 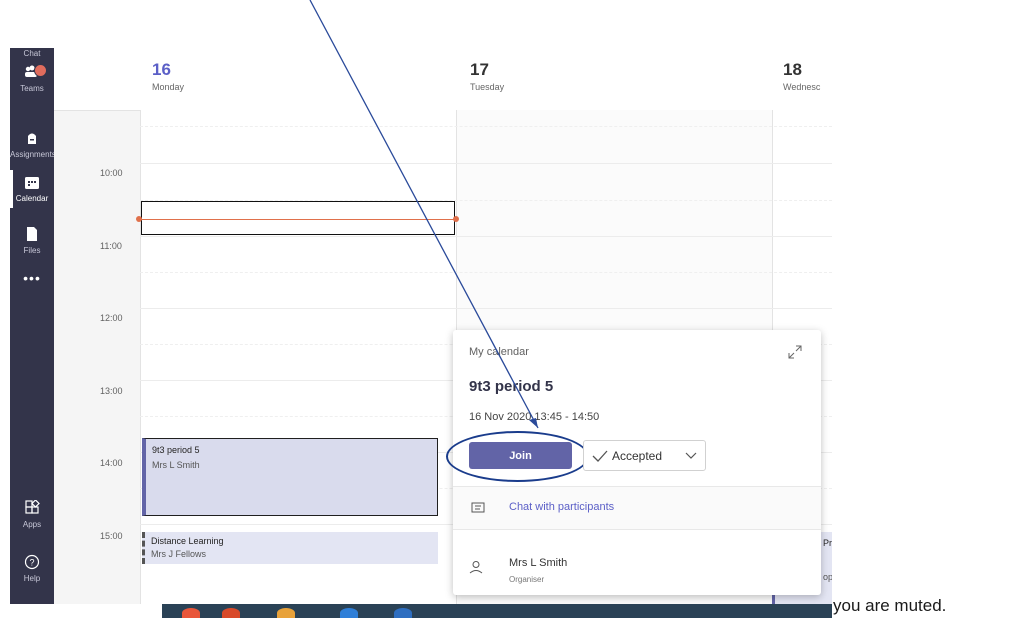 What do you see at coordinates (111, 536) in the screenshot?
I see `time-label: 15:00` at bounding box center [111, 536].